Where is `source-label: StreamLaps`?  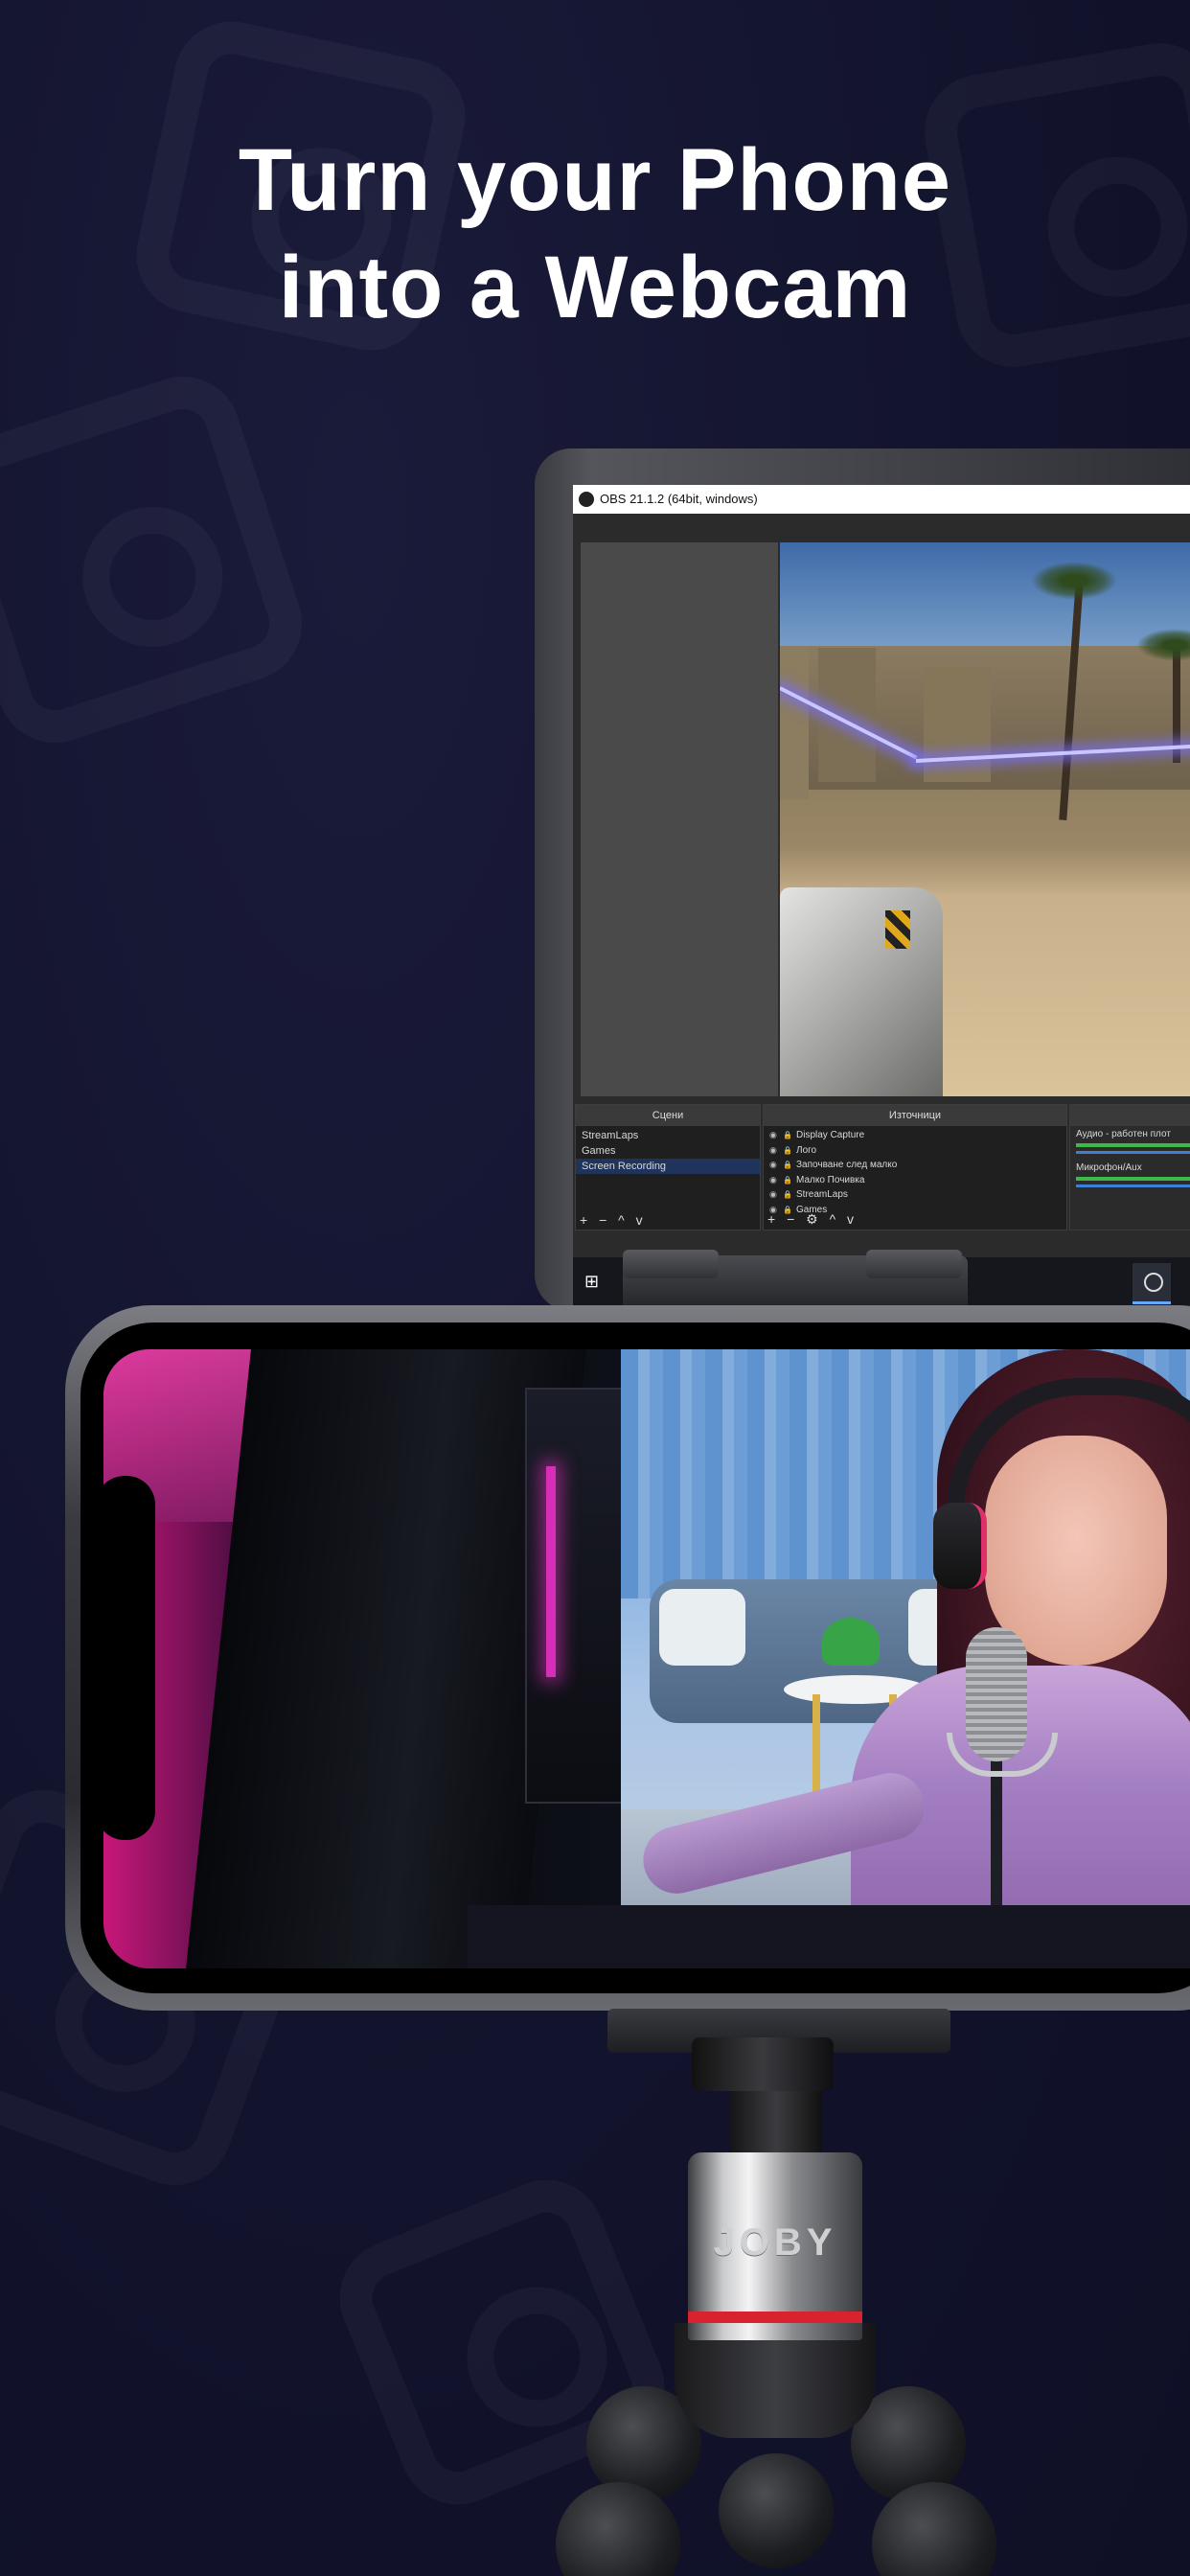
source-label: StreamLaps is located at coordinates (822, 1194).